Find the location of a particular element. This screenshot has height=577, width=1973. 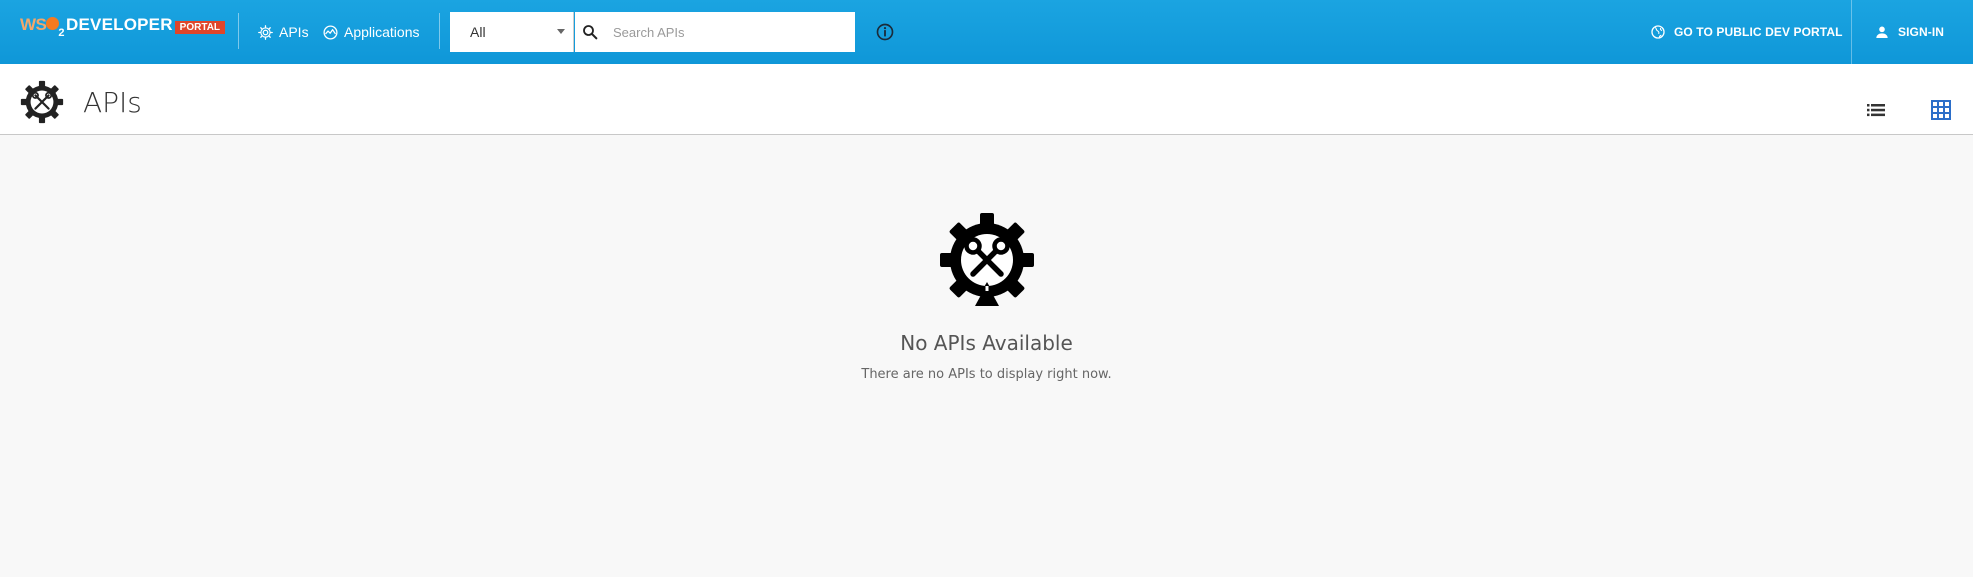

nav-apis-label: APIs is located at coordinates (294, 32).